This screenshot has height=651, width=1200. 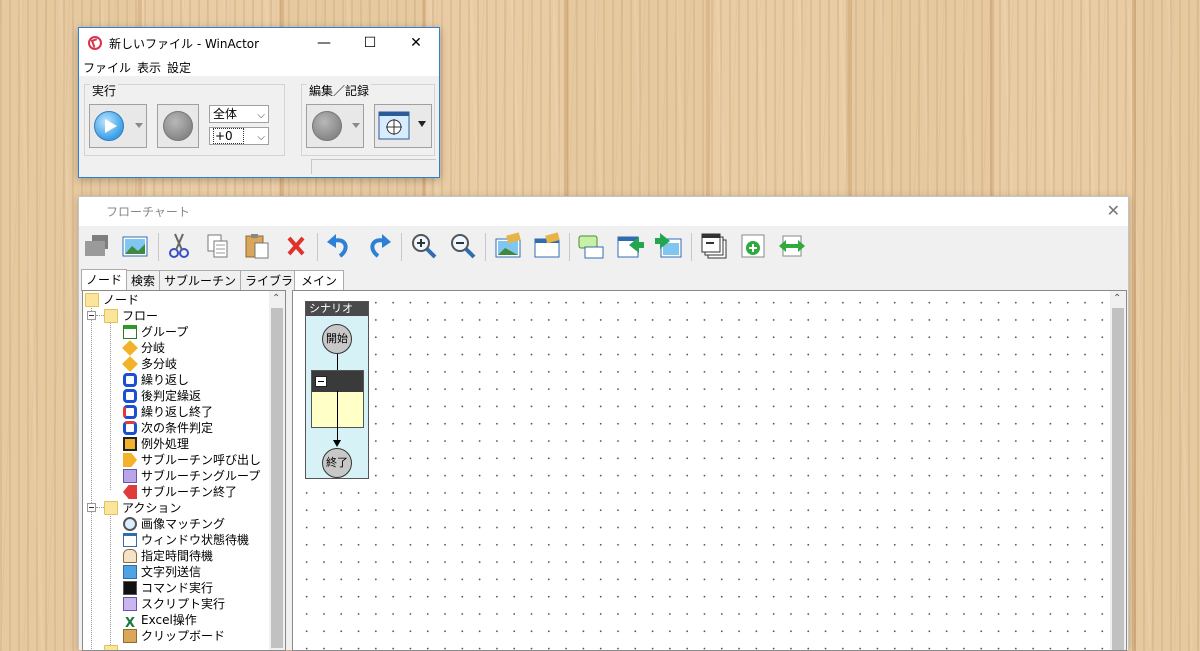 What do you see at coordinates (165, 444) in the screenshot?
I see `tree-item-label: 例外処理` at bounding box center [165, 444].